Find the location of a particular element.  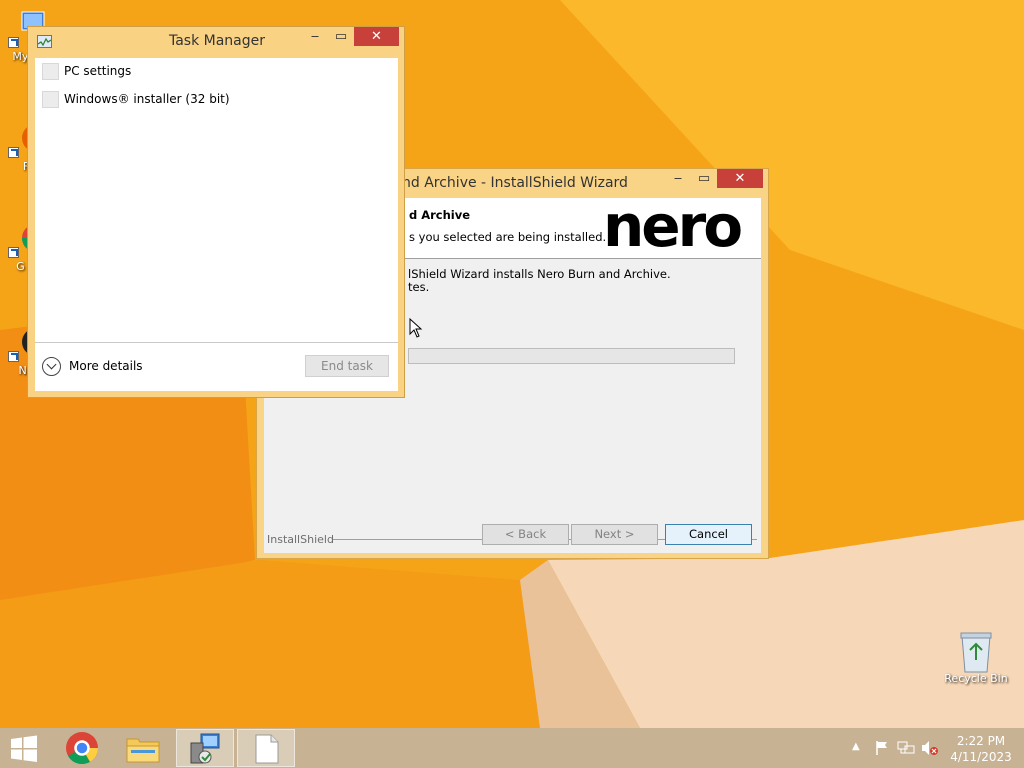

taskbar-installer is located at coordinates (205, 748).